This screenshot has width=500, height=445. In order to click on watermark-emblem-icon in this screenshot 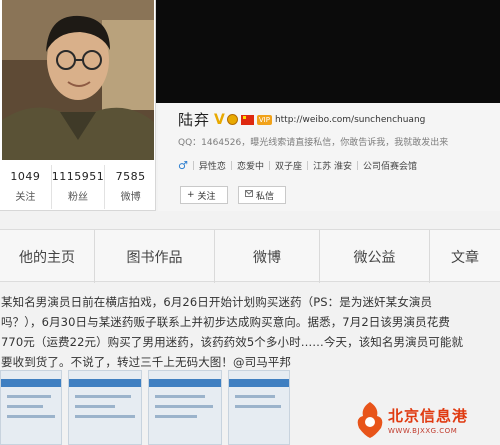, I will do `click(370, 420)`.